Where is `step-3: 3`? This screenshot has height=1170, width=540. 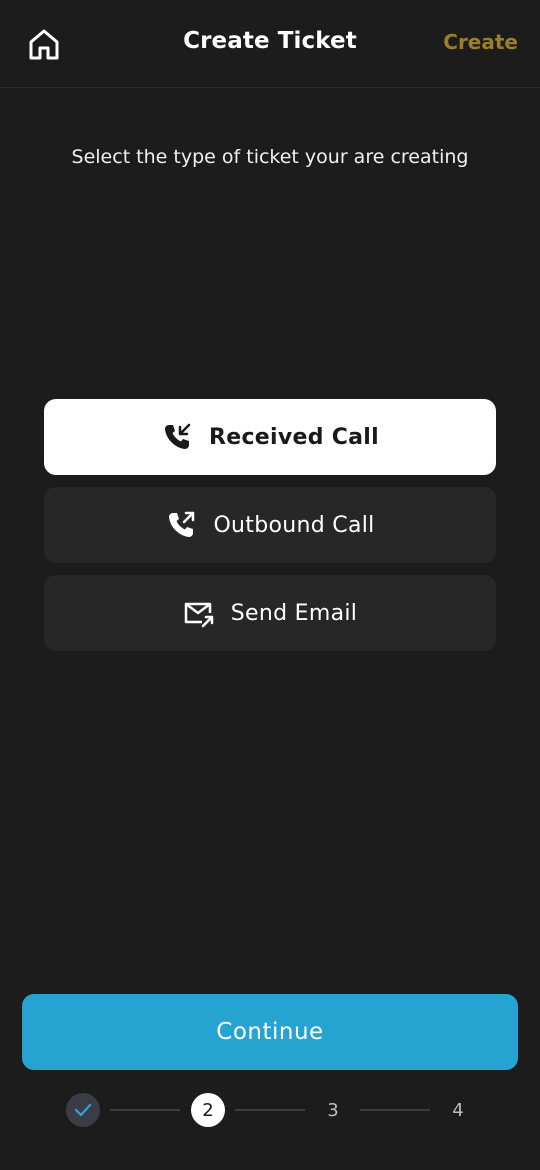
step-3: 3 is located at coordinates (333, 1110).